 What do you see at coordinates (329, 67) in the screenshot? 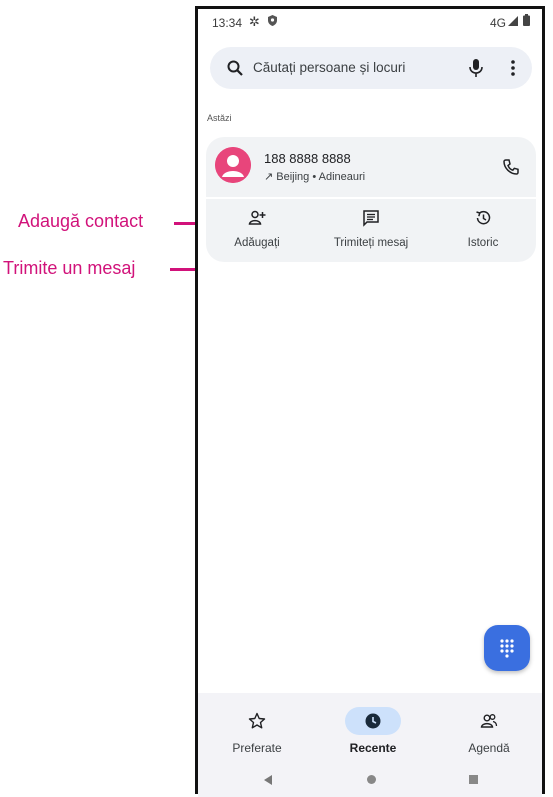
I see `search-input: Căutați persoane și locuri` at bounding box center [329, 67].